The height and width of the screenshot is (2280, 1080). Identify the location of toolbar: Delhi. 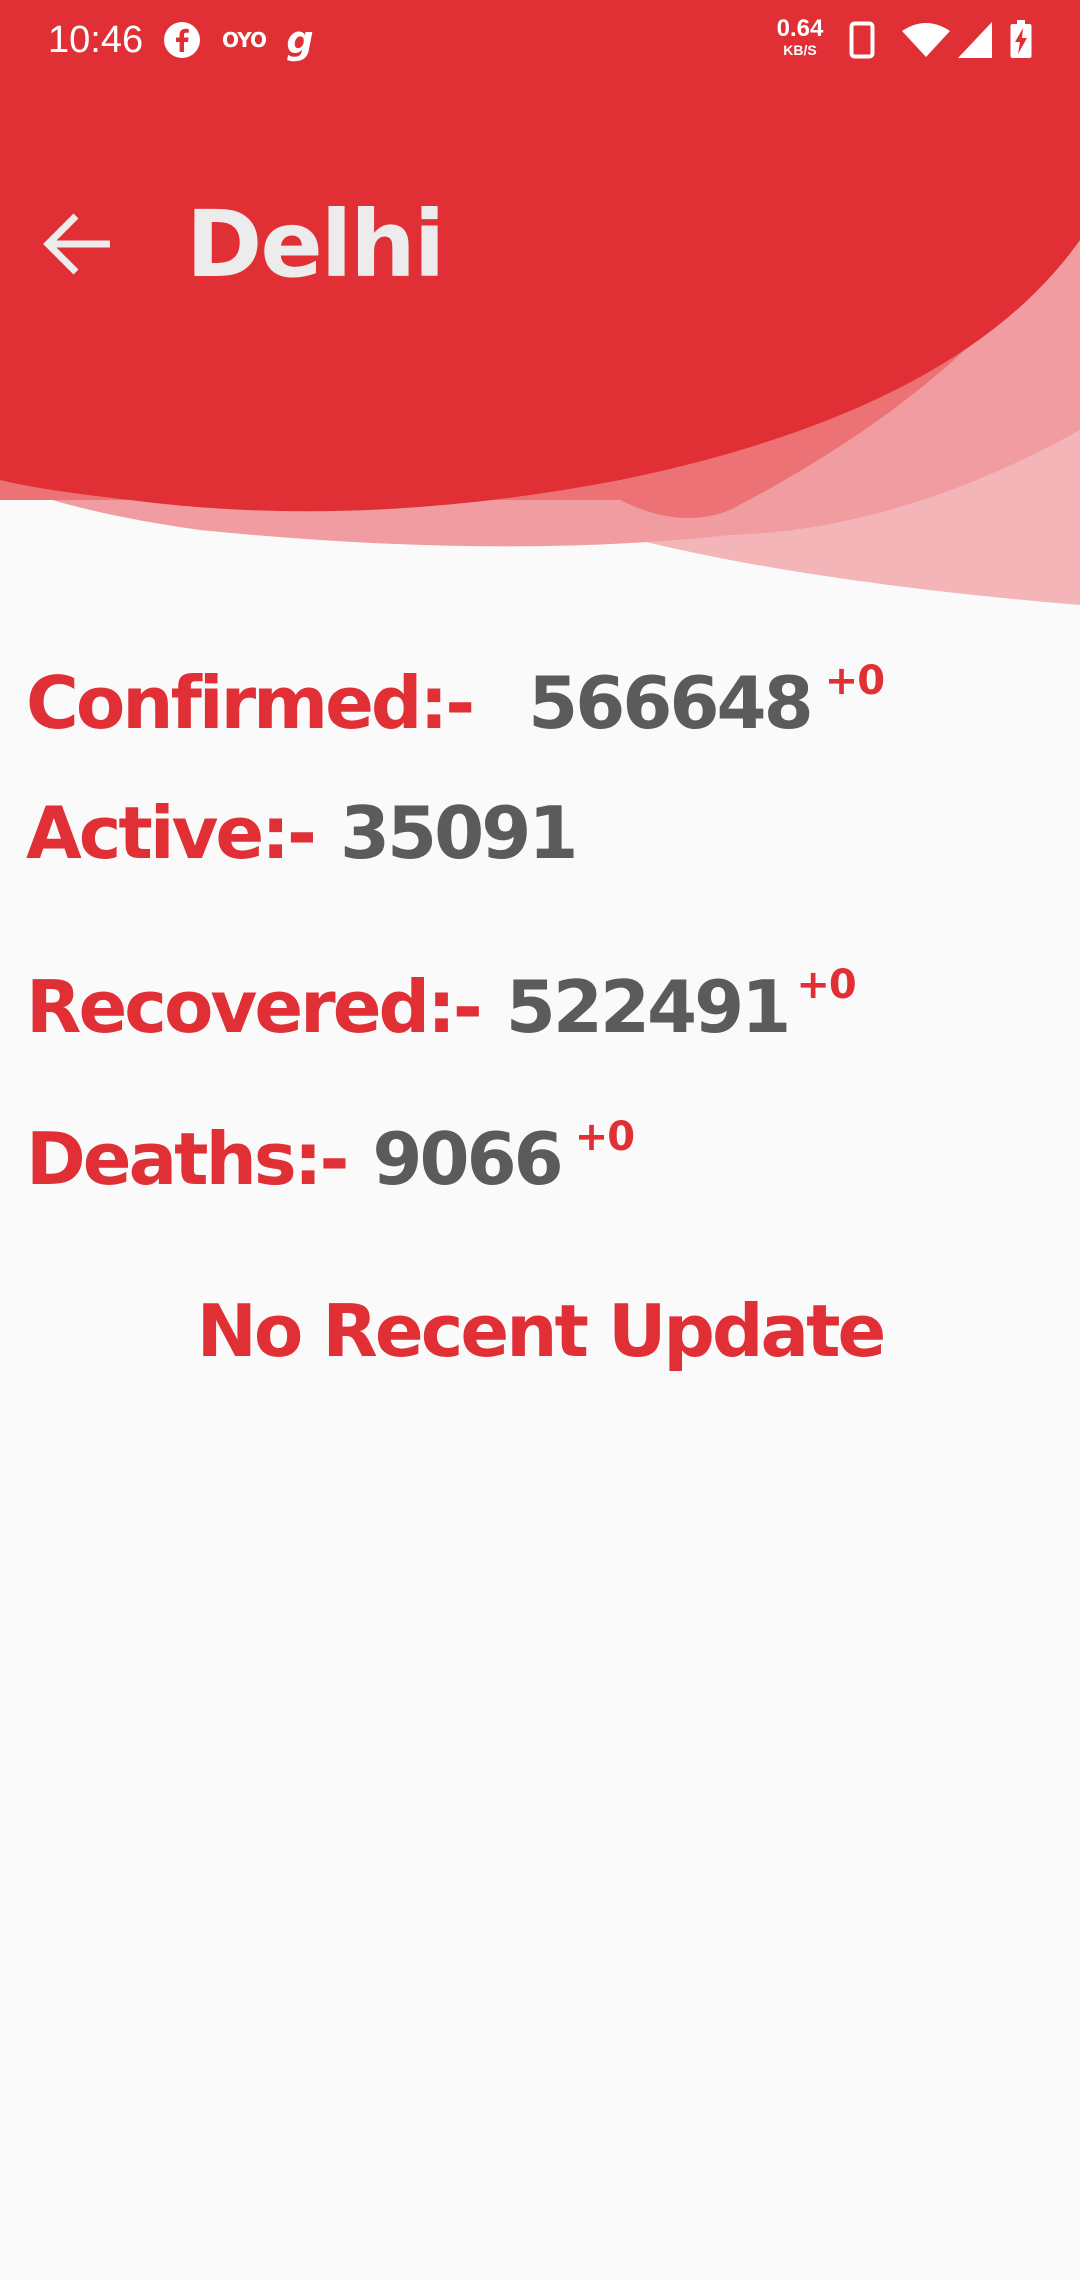
(540, 240).